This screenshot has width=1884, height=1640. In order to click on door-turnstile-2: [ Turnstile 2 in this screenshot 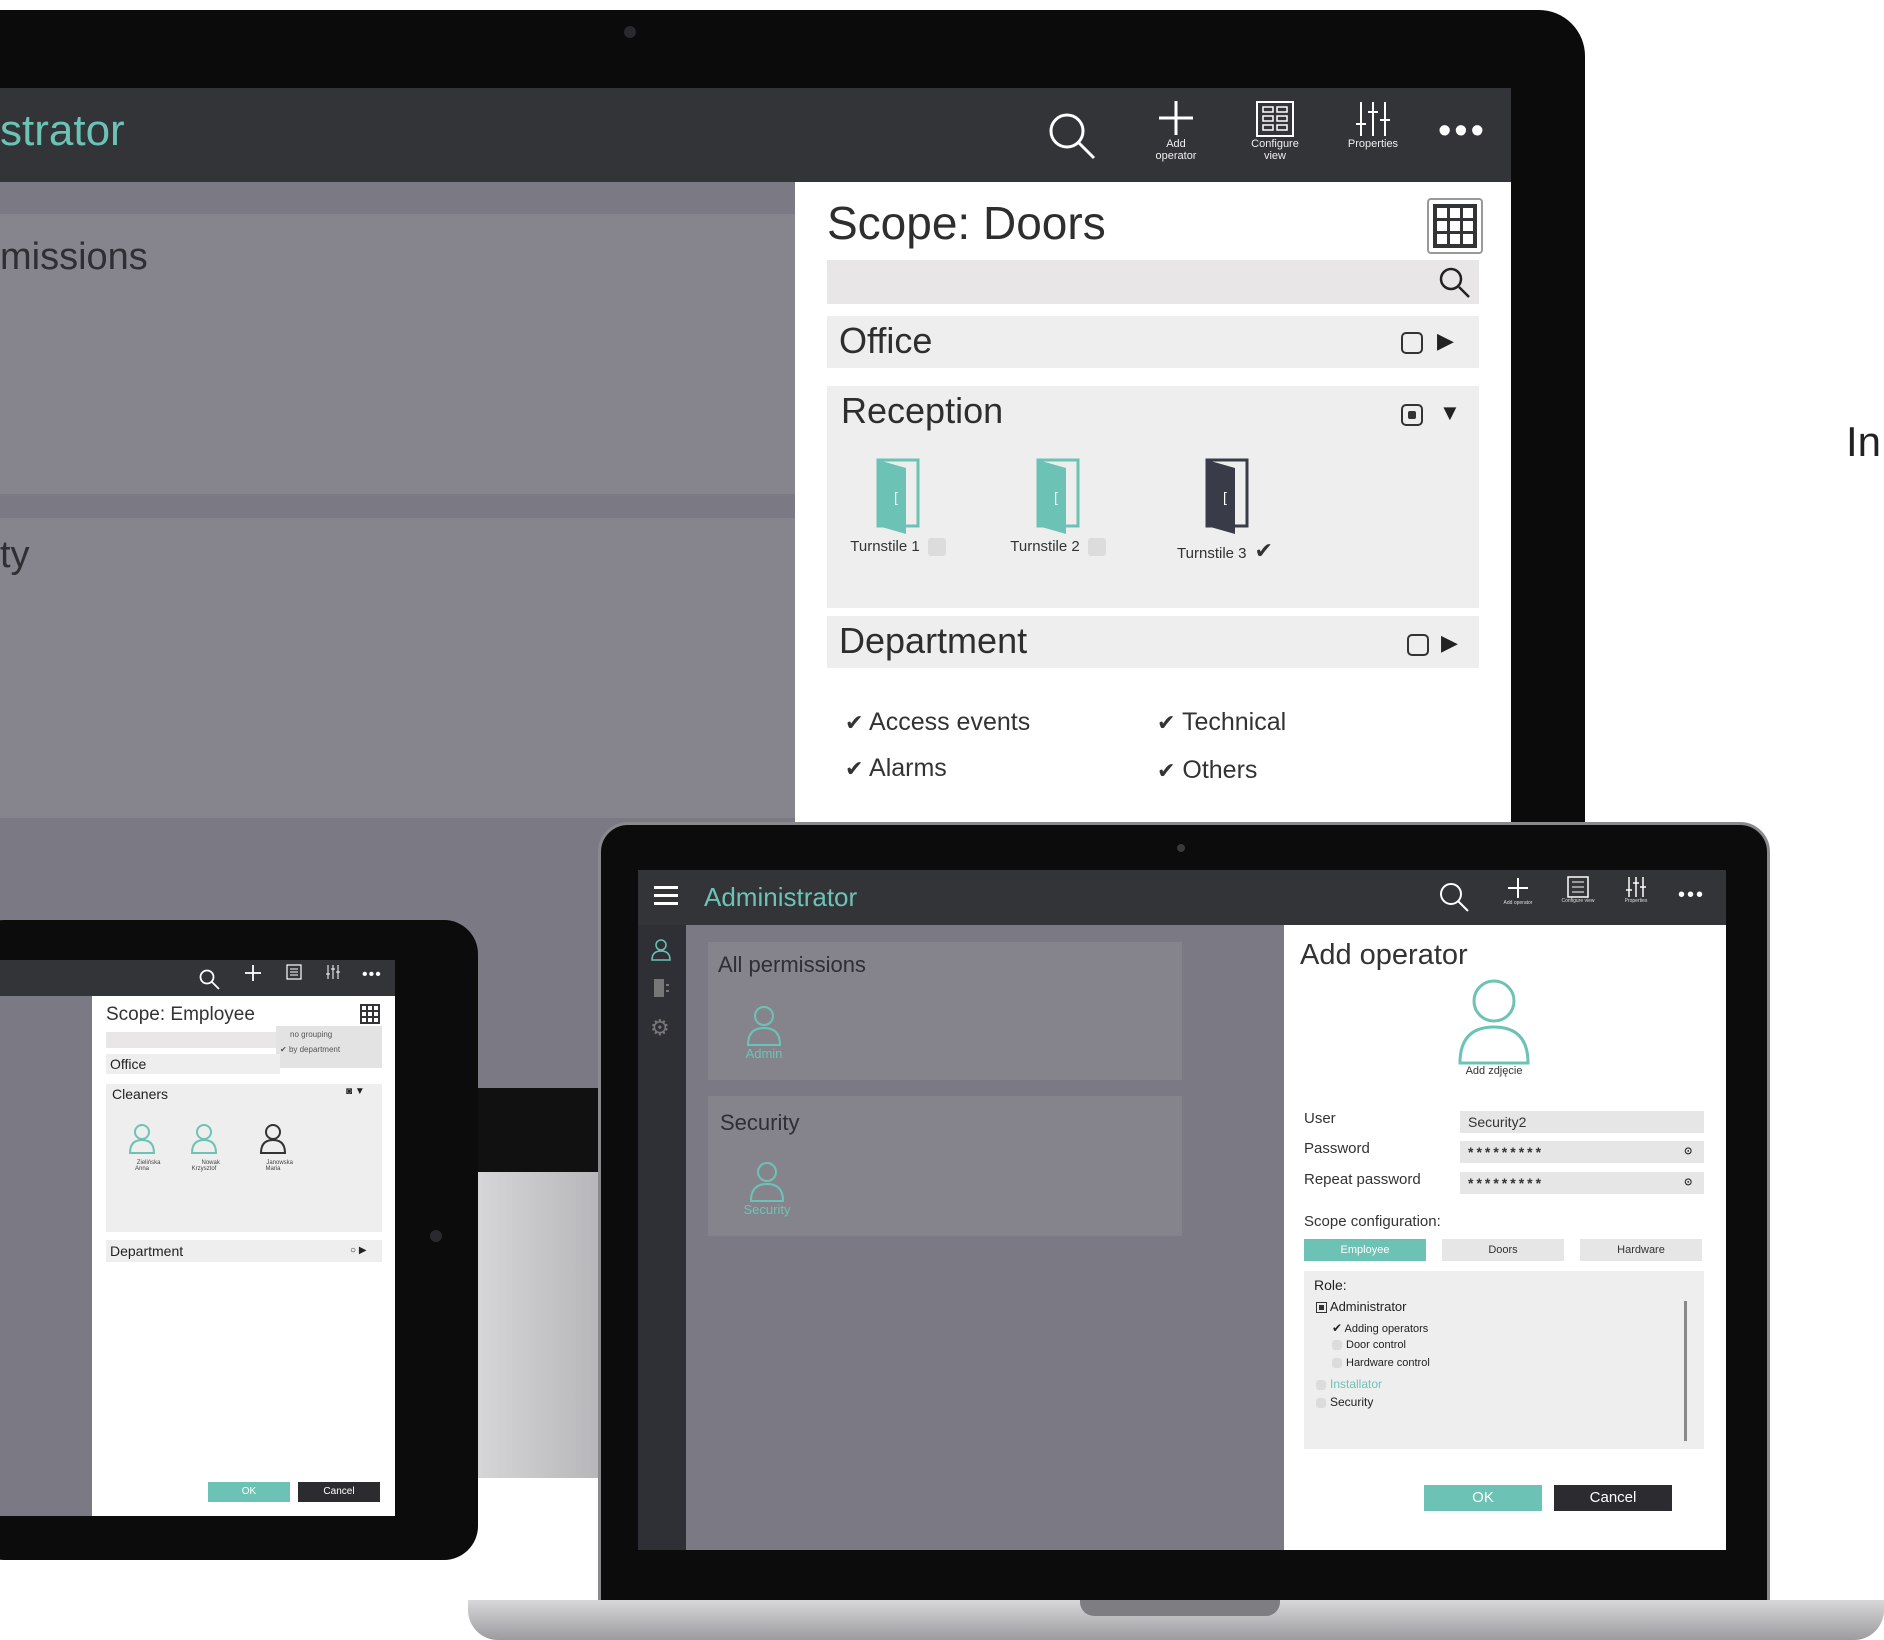, I will do `click(1058, 507)`.